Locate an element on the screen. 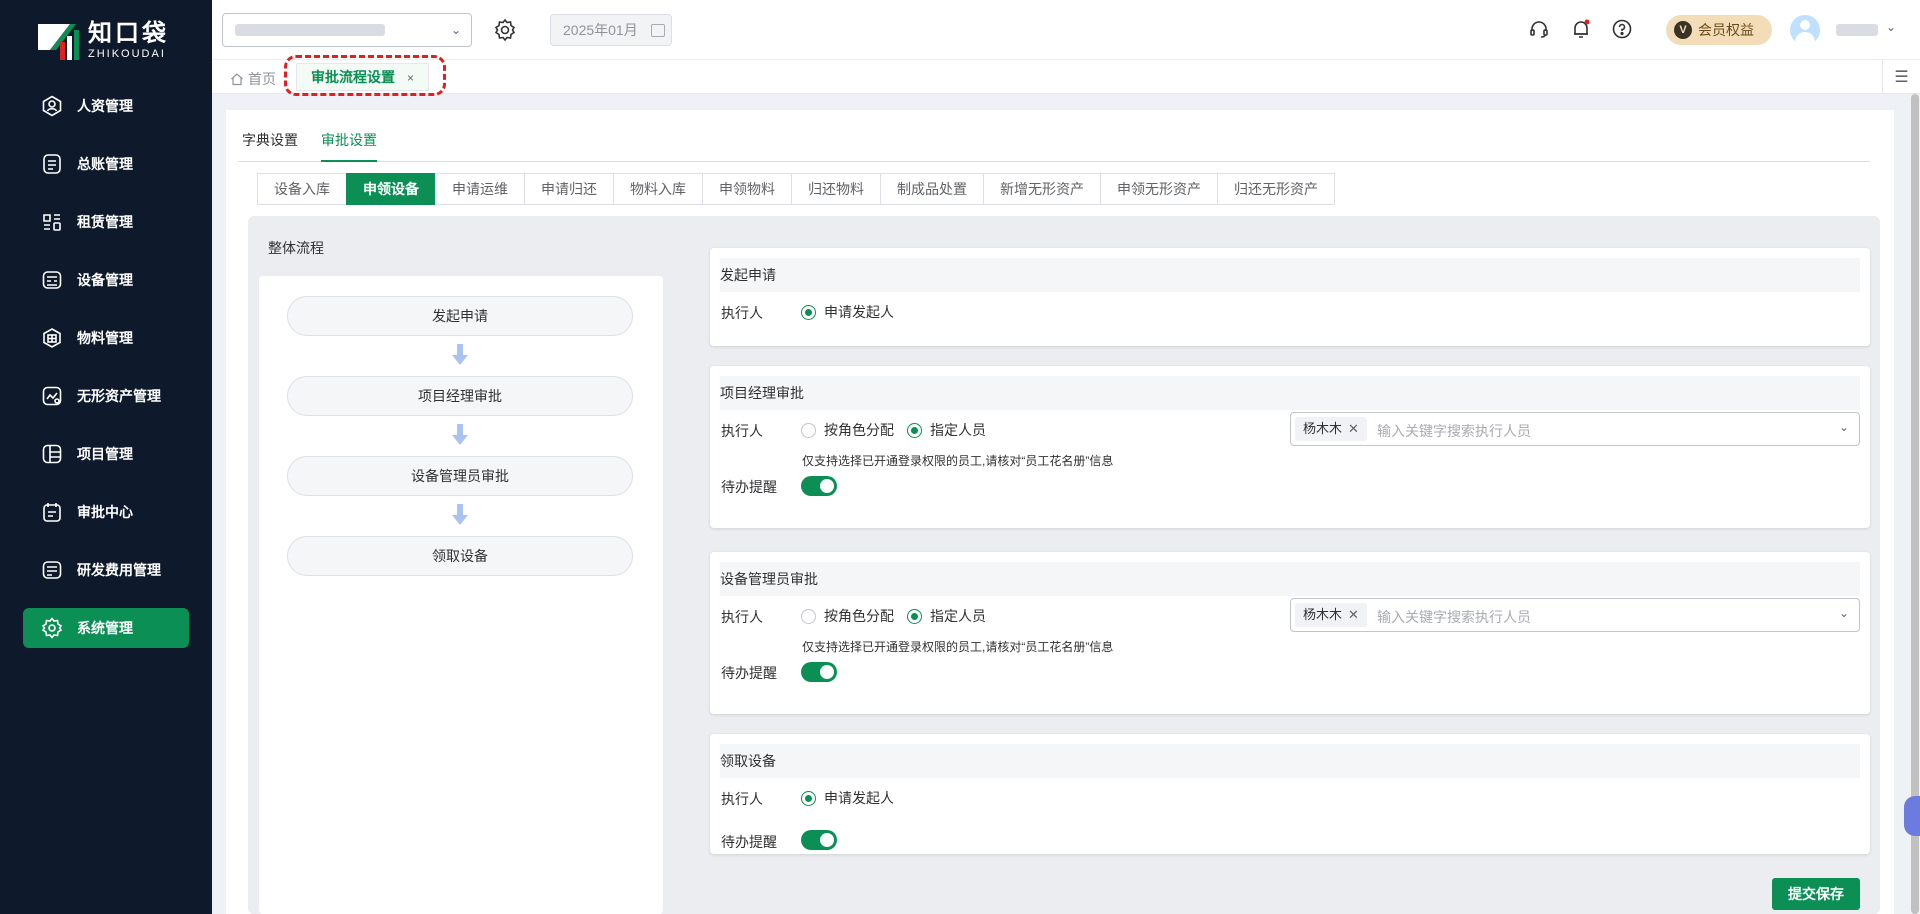 Image resolution: width=1920 pixels, height=914 pixels. subtab-claim-material: 申领物料 is located at coordinates (747, 189).